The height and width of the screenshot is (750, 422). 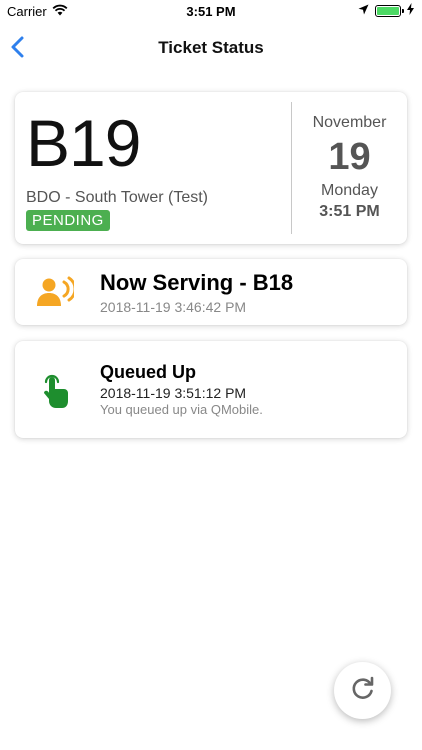 I want to click on battery-fill, so click(x=388, y=10).